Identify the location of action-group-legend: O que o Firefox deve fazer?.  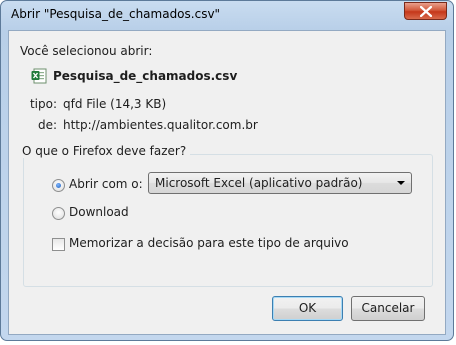
(104, 151).